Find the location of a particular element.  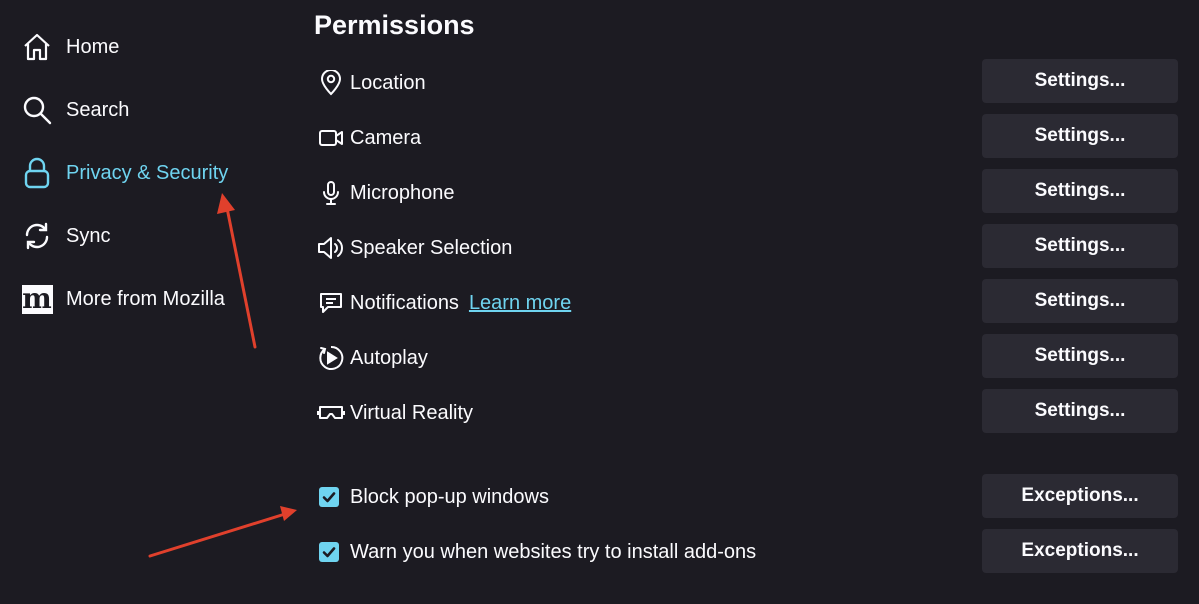

permission-label: Camera is located at coordinates (386, 137).